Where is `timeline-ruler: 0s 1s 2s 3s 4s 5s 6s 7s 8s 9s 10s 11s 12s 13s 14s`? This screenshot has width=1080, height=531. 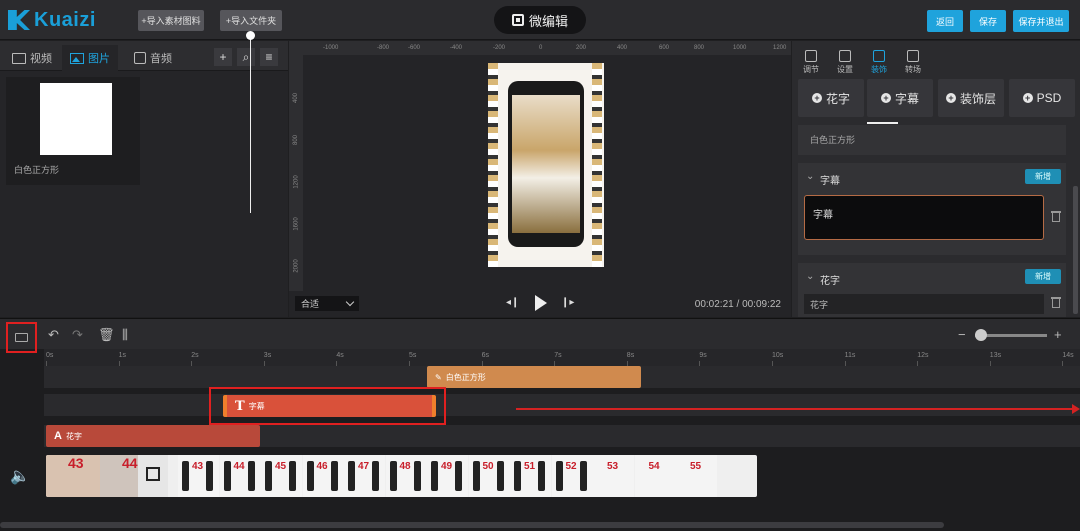
timeline-ruler: 0s 1s 2s 3s 4s 5s 6s 7s 8s 9s 10s 11s 12s 13s 14s is located at coordinates (562, 358).